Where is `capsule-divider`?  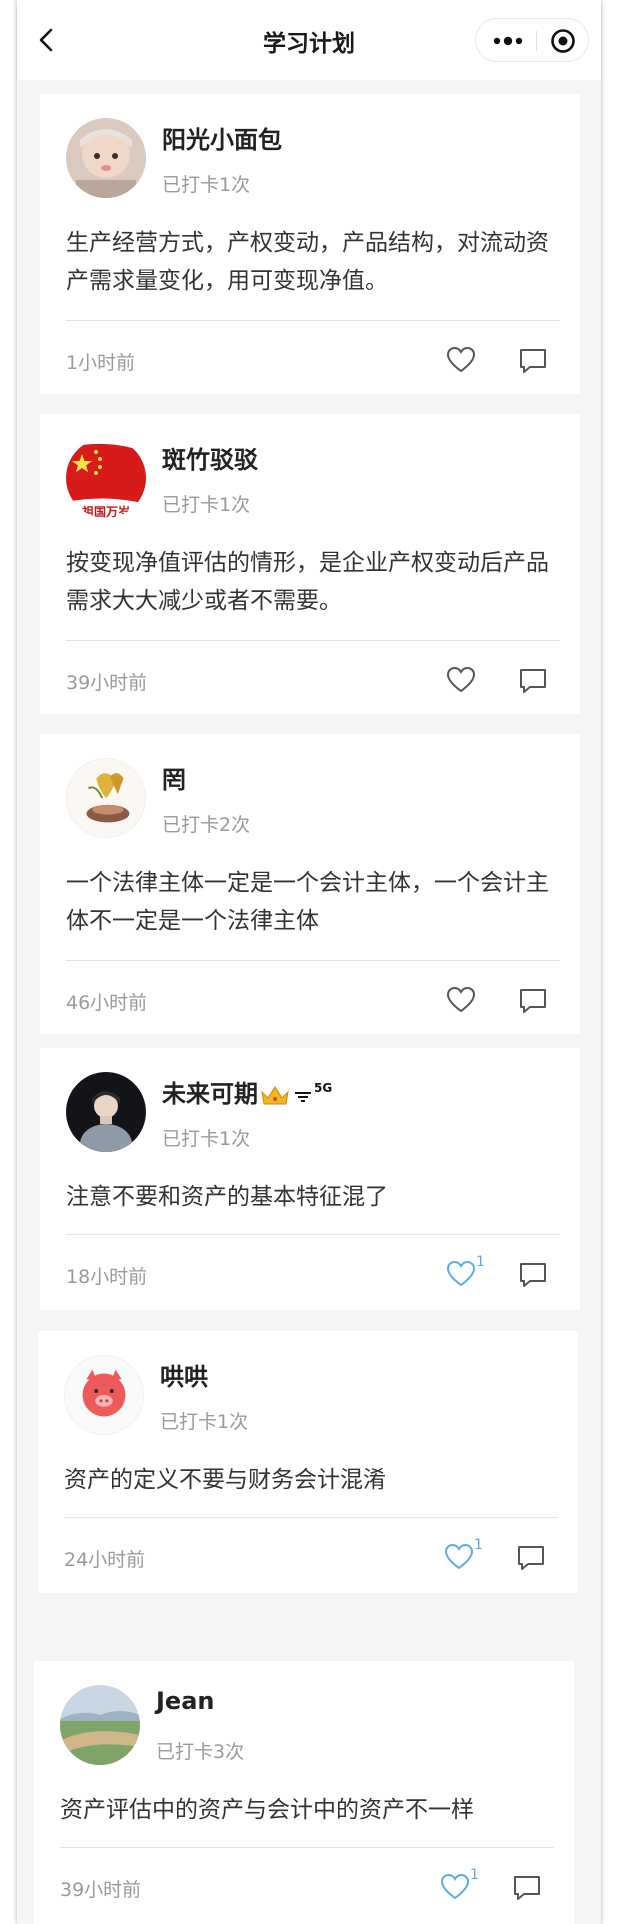 capsule-divider is located at coordinates (536, 41).